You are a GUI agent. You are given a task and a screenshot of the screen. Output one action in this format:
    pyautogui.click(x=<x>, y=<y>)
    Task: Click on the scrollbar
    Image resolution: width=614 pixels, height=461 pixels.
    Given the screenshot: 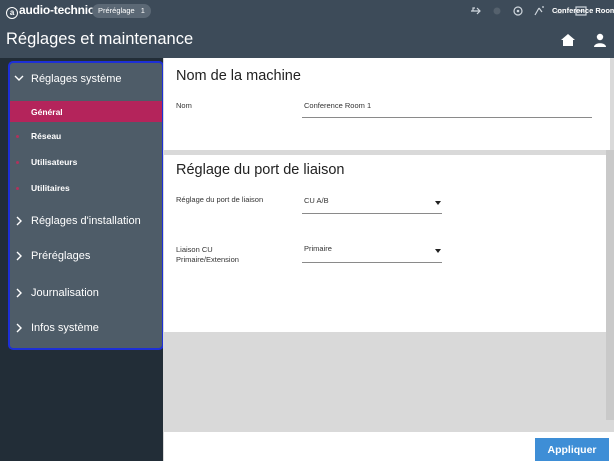 What is the action you would take?
    pyautogui.click(x=610, y=285)
    